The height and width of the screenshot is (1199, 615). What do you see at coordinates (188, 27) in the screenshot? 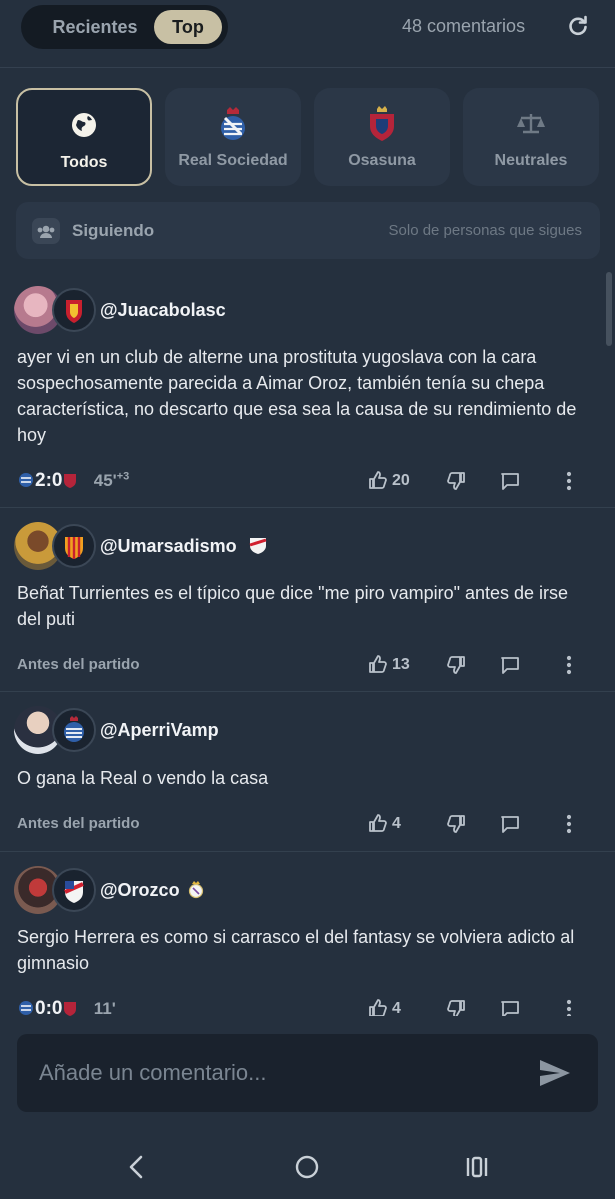
I see `tab-top: Top` at bounding box center [188, 27].